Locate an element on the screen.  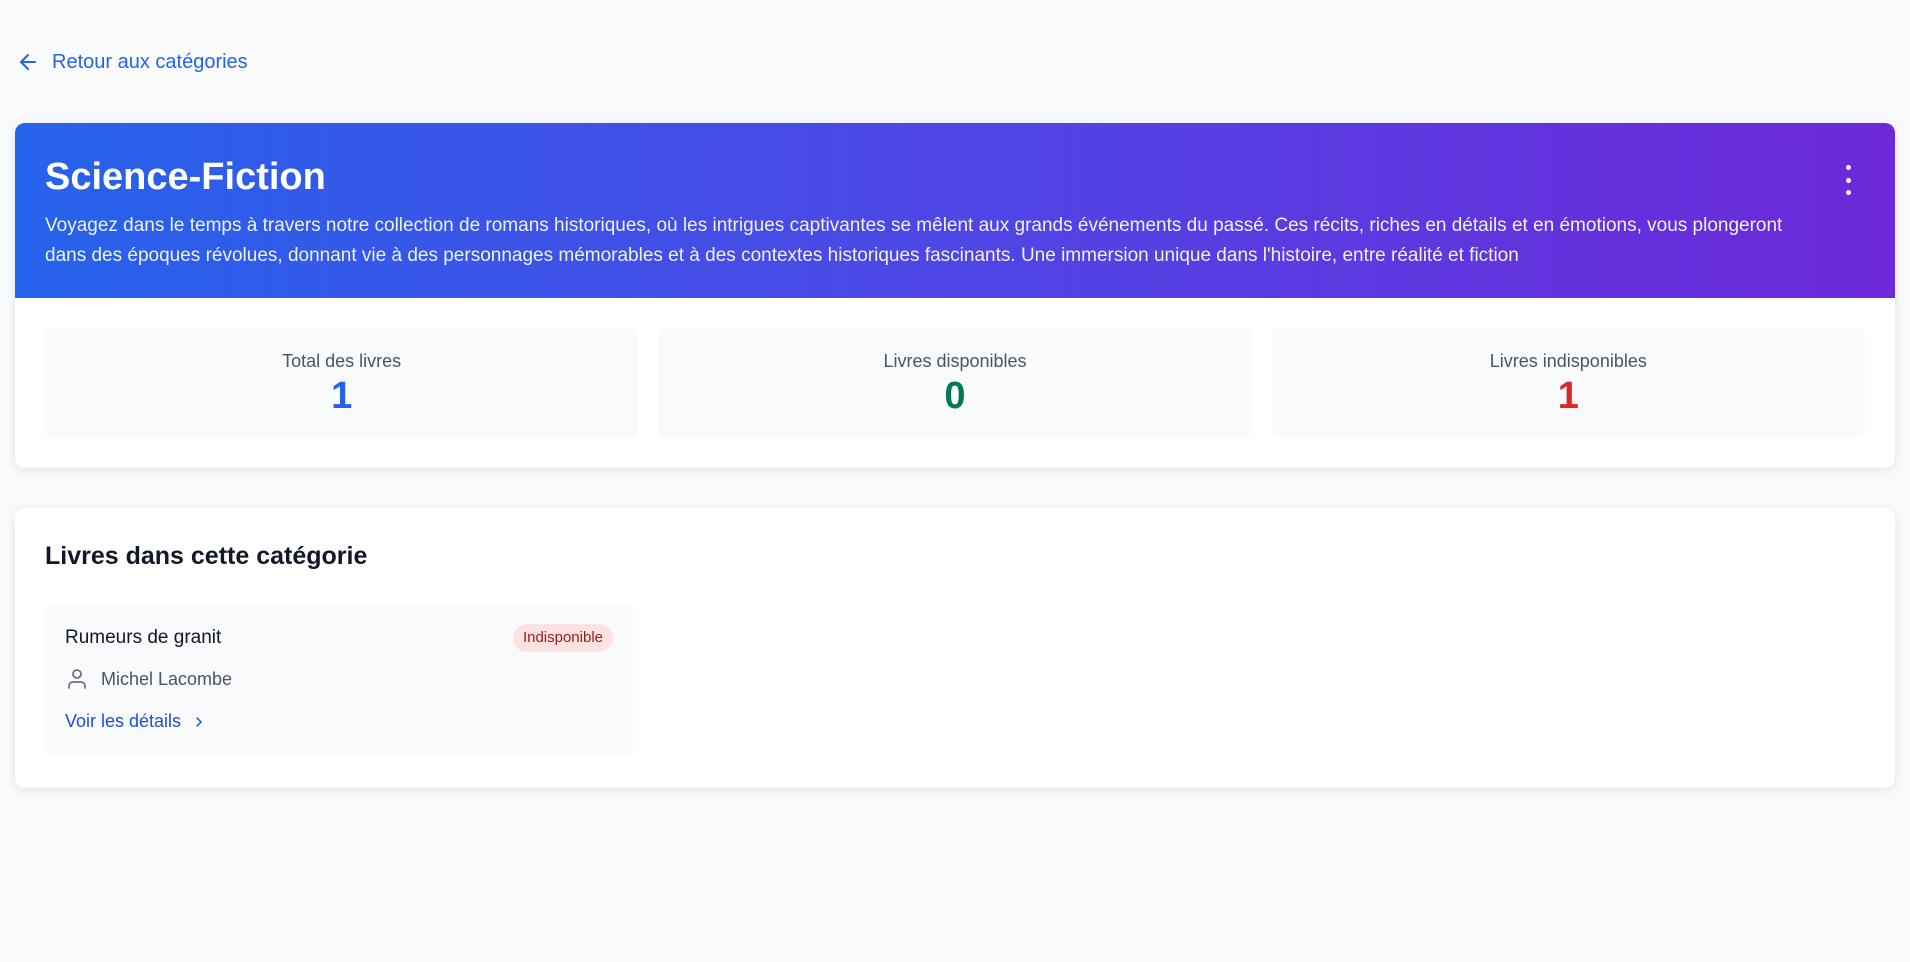
view-details-link: Voir les détails is located at coordinates (136, 721).